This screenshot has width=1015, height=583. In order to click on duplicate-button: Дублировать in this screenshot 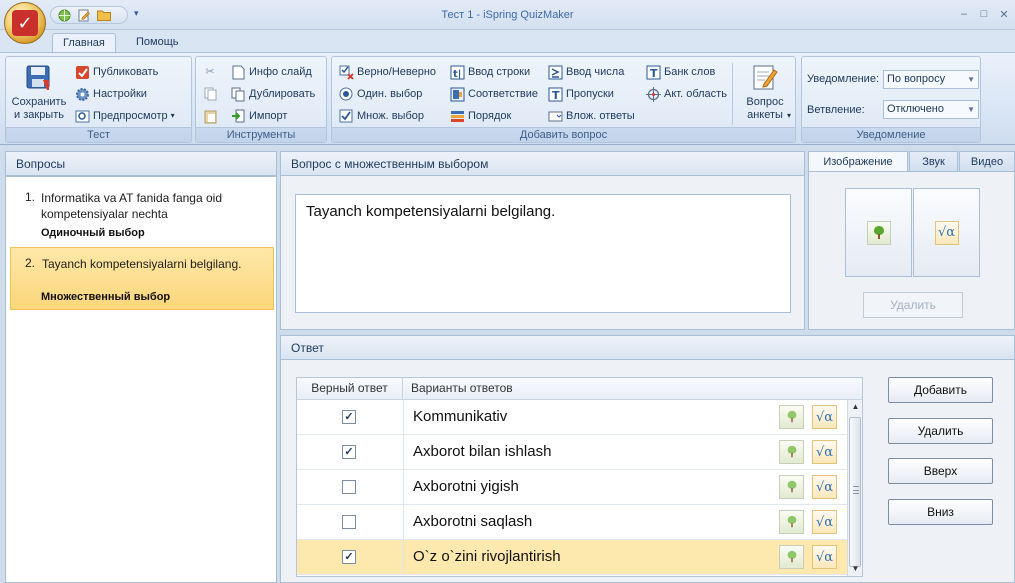, I will do `click(272, 94)`.